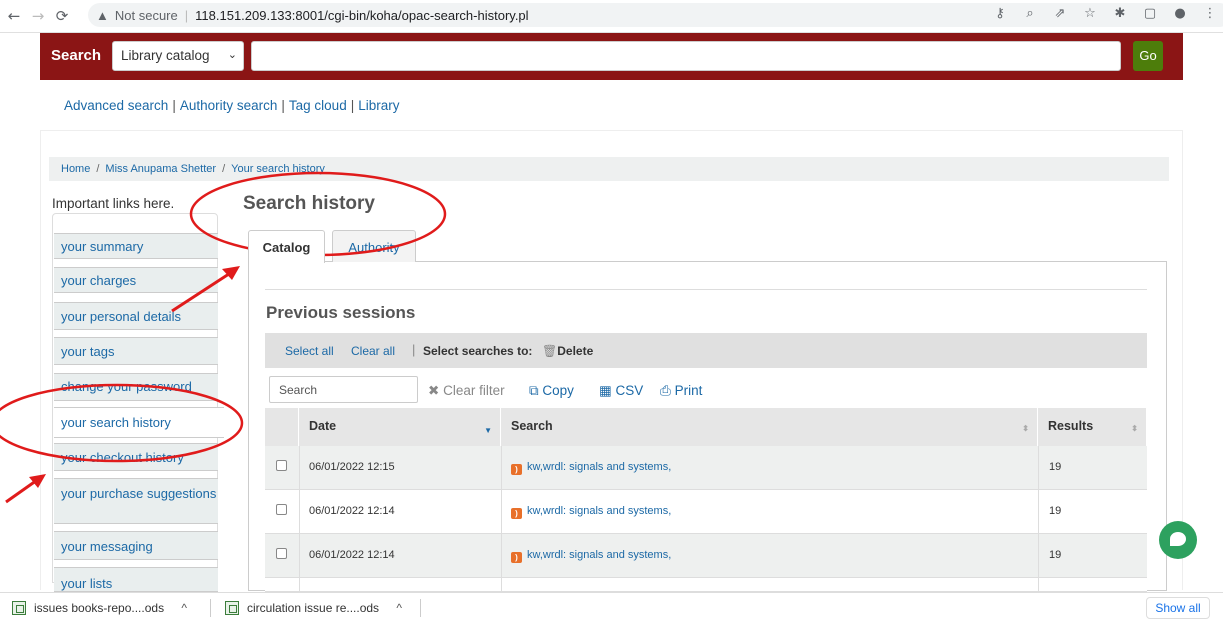 The image size is (1223, 621). Describe the element at coordinates (62, 16) in the screenshot. I see `reload-icon: ⟳` at that location.